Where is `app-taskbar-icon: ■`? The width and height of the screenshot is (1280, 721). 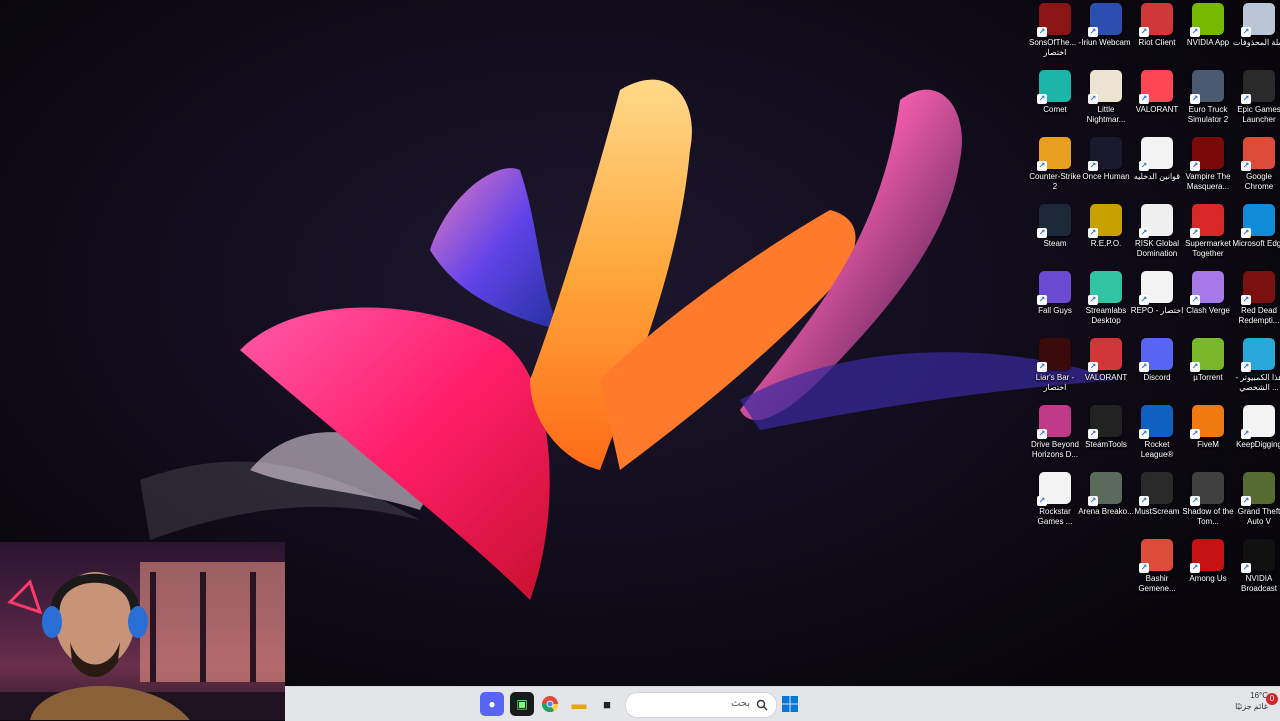
app-taskbar-icon: ■ is located at coordinates (607, 704).